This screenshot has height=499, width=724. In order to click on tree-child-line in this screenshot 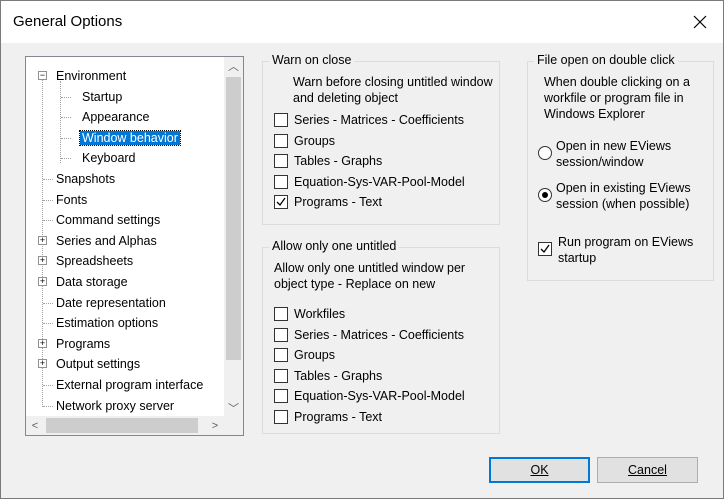, I will do `click(60, 122)`.